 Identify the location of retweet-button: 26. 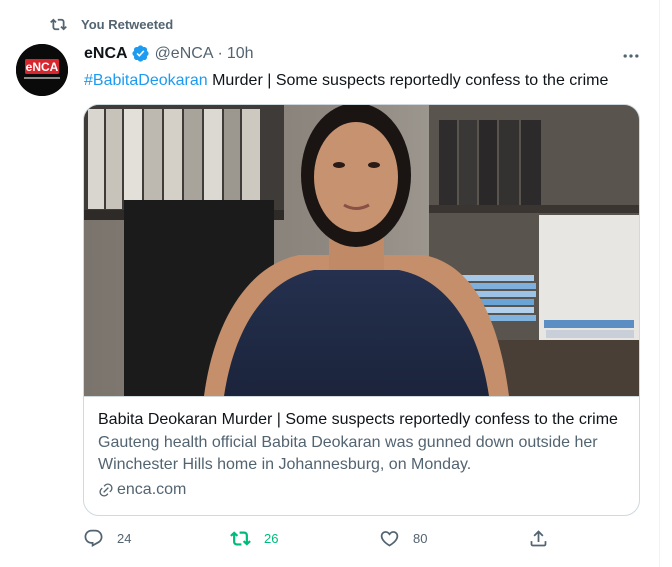
(254, 538).